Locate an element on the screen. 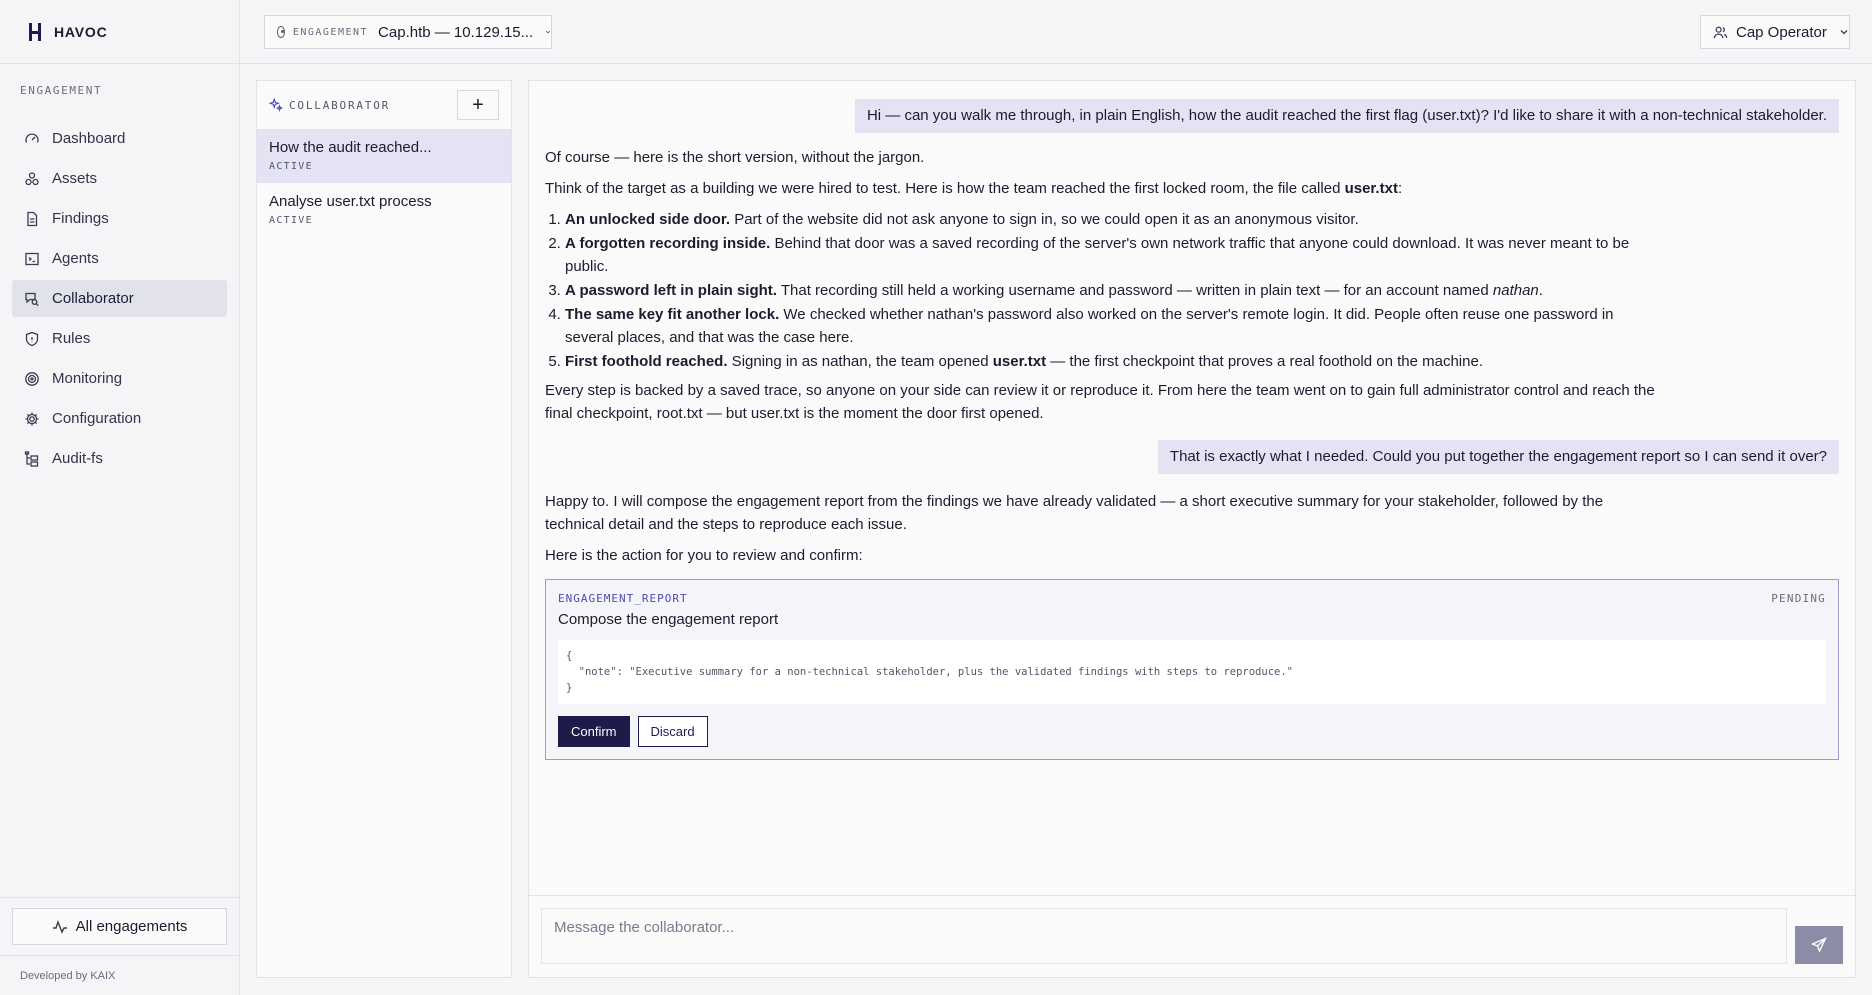 This screenshot has height=995, width=1872. sidebar-item-label: Collaborator is located at coordinates (93, 298).